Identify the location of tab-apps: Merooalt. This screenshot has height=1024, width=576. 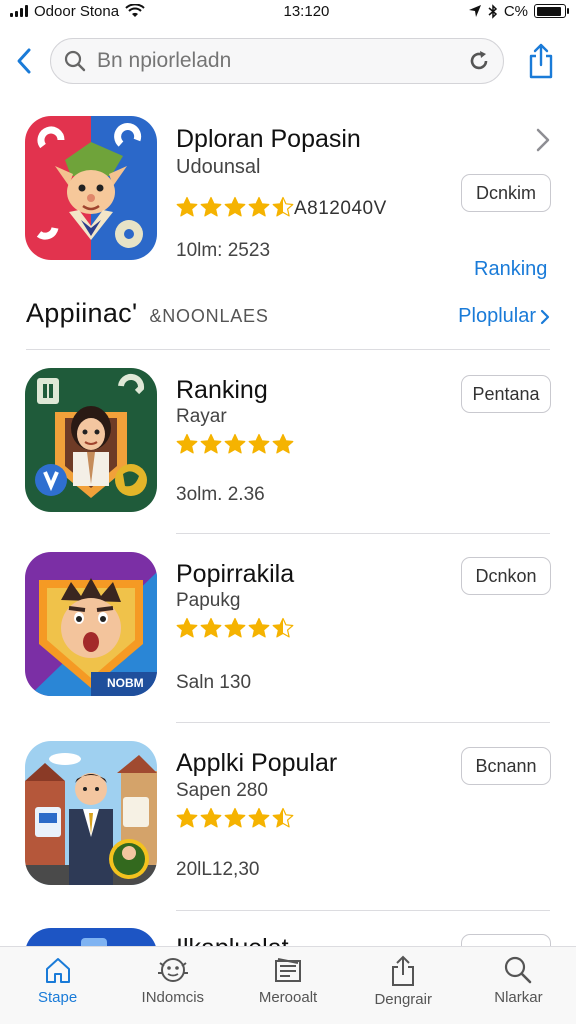
(287, 985).